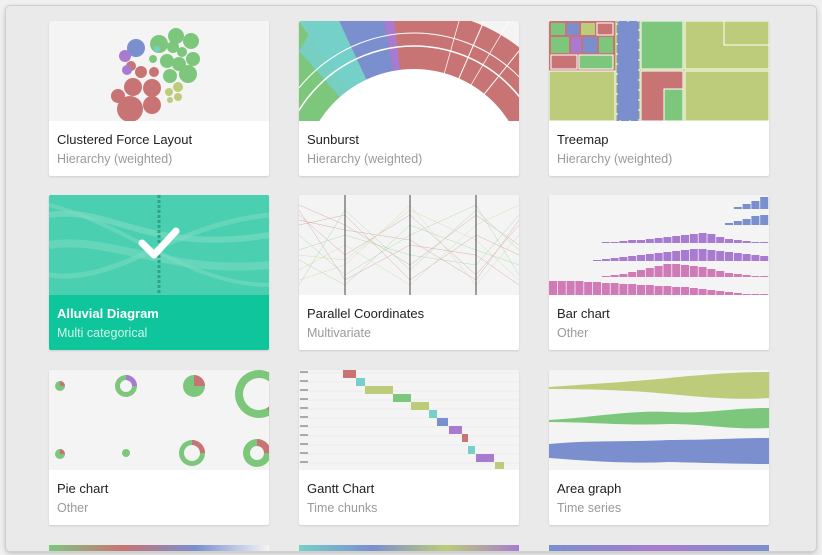 The width and height of the screenshot is (822, 555). I want to click on chart-card-alluvial-diagram: Alluvial Diagram Multi categorical, so click(159, 272).